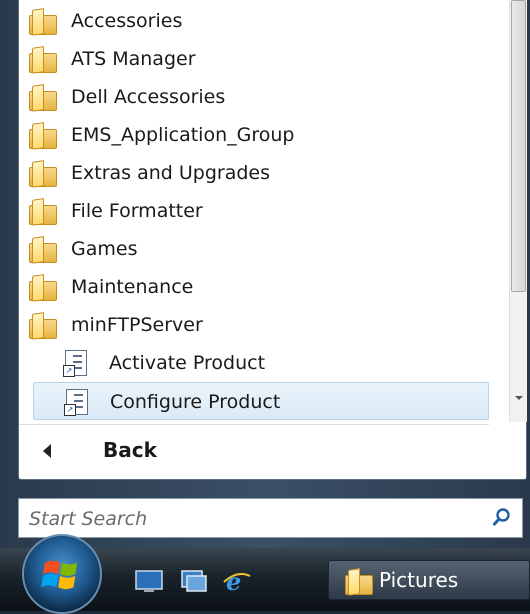 The height and width of the screenshot is (614, 530). Describe the element at coordinates (104, 249) in the screenshot. I see `program-item-label: Games` at that location.